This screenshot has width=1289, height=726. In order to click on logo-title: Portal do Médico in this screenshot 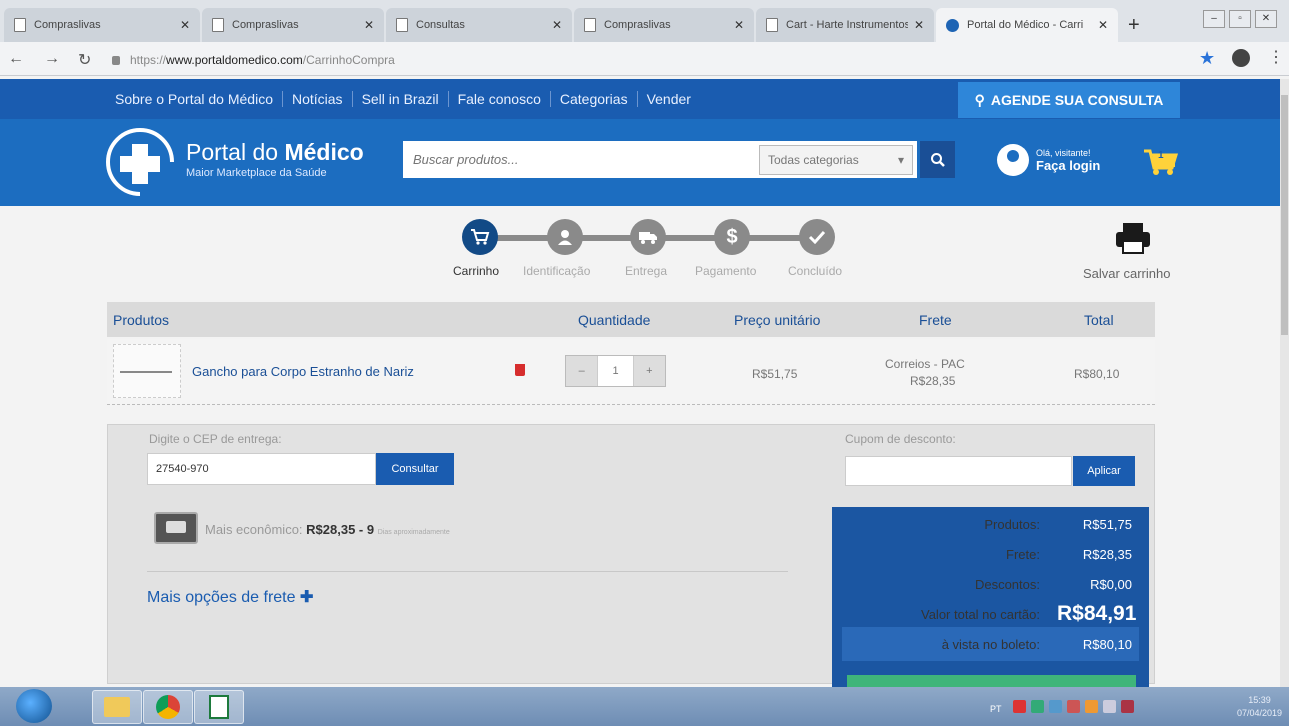, I will do `click(275, 152)`.